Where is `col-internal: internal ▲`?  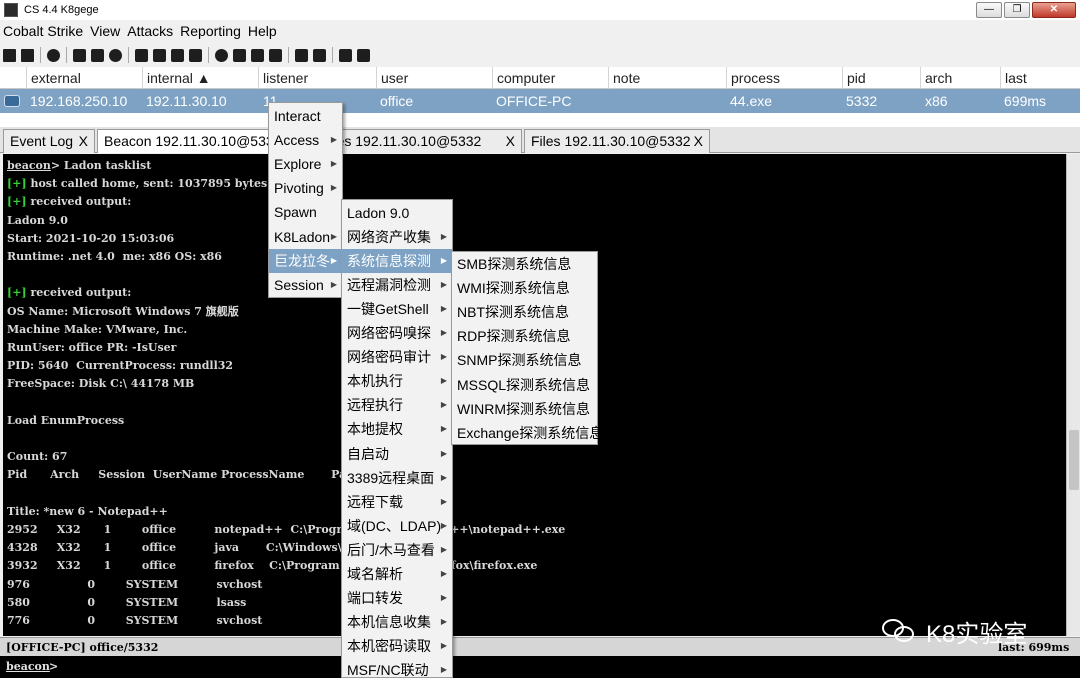
col-internal: internal ▲ is located at coordinates (200, 78).